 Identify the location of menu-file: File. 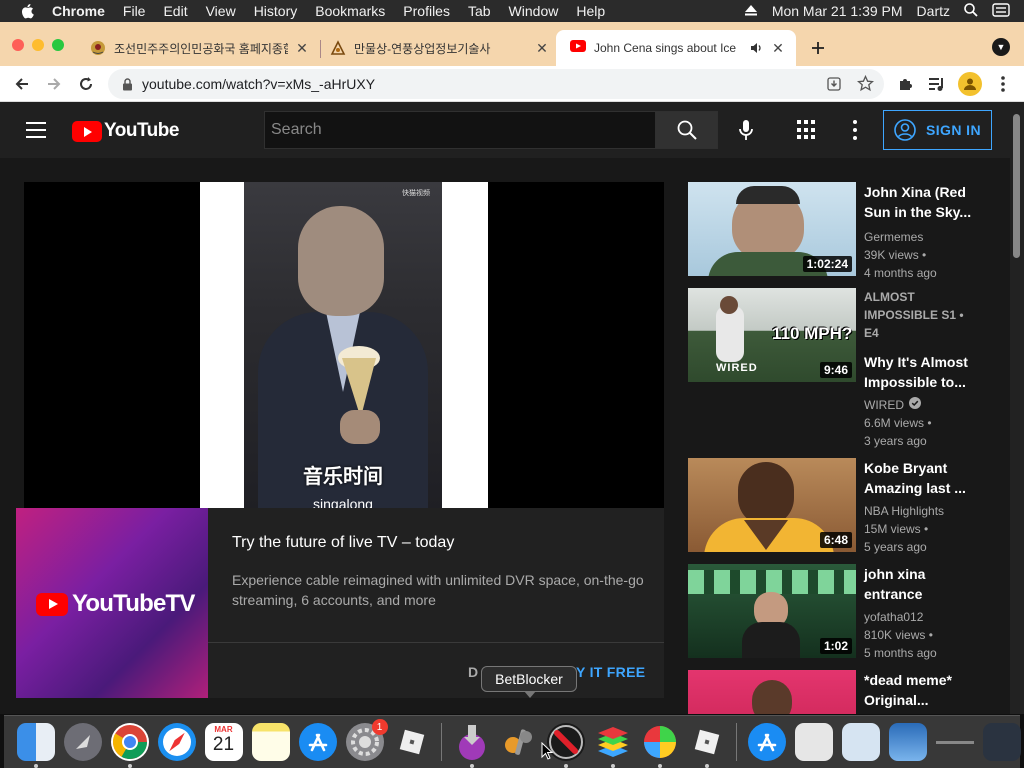
(134, 11).